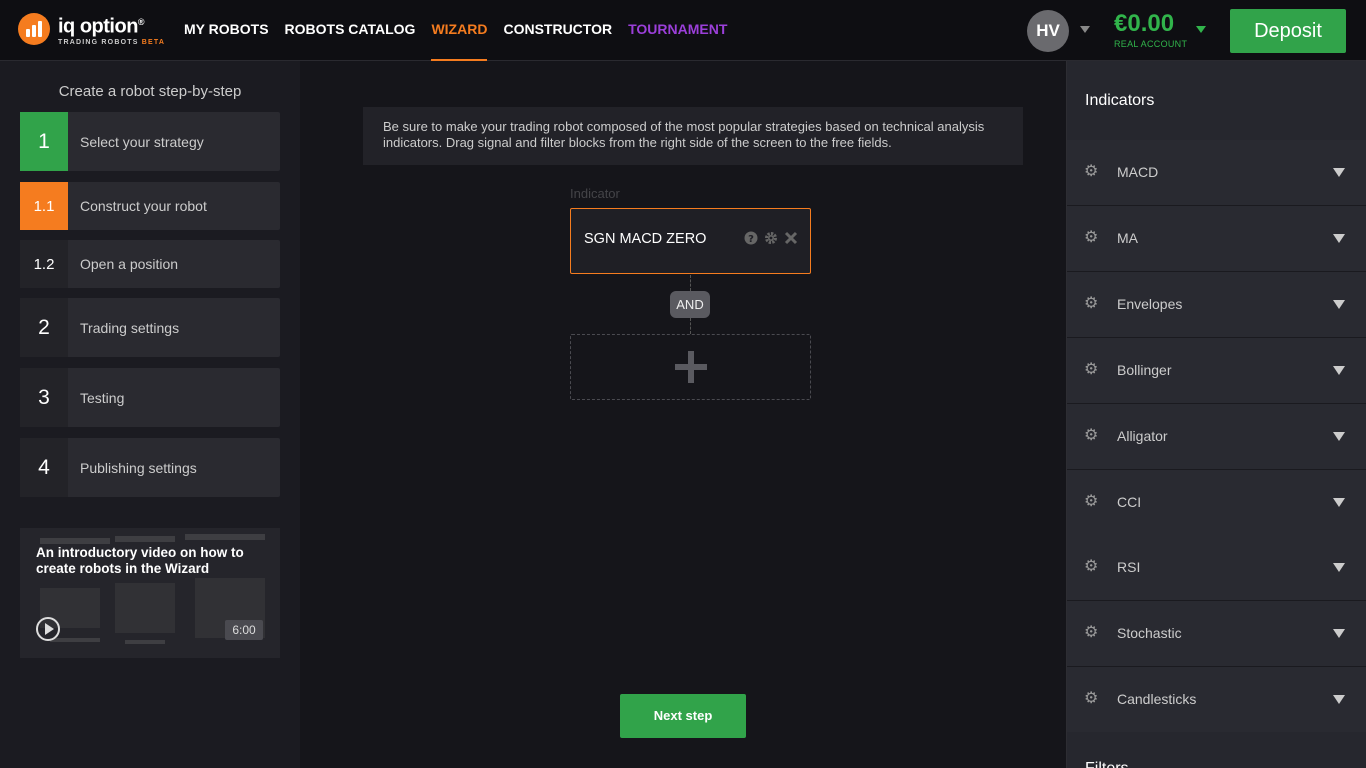 This screenshot has width=1366, height=768. What do you see at coordinates (44, 397) in the screenshot?
I see `step-number: 3` at bounding box center [44, 397].